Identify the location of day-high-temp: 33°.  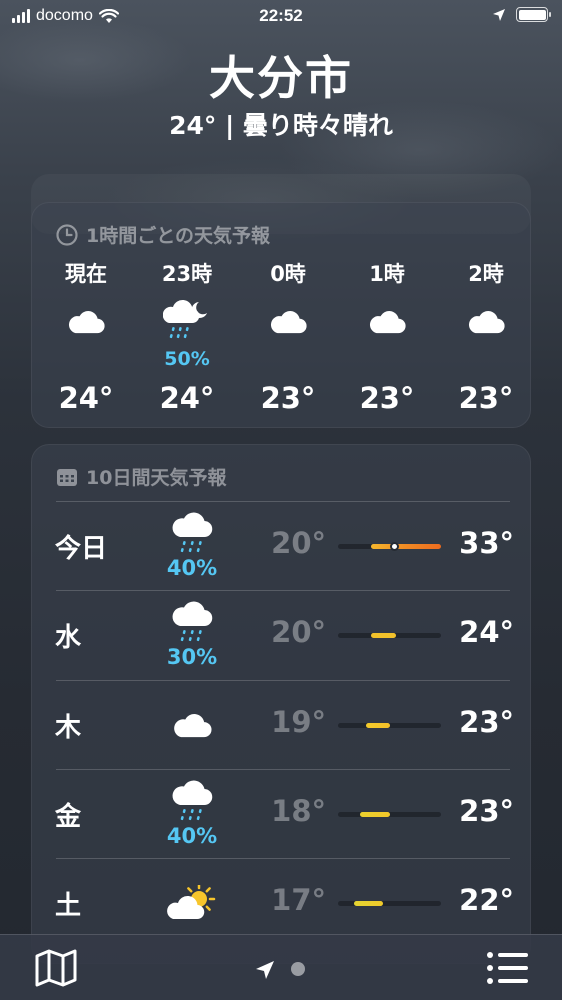
(486, 543).